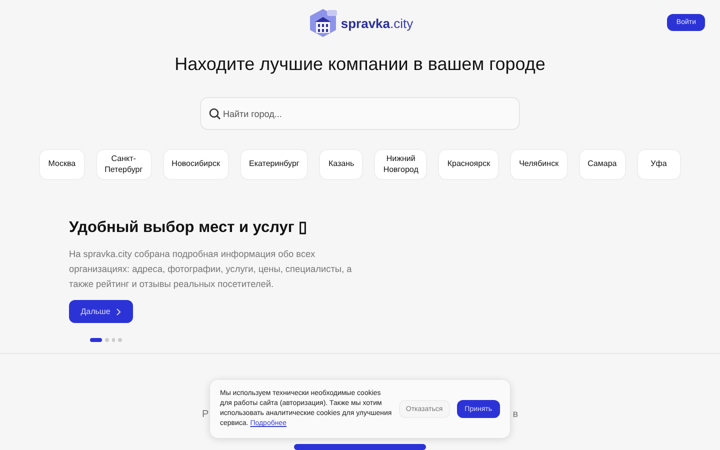 The width and height of the screenshot is (720, 450). Describe the element at coordinates (360, 64) in the screenshot. I see `headline: Находите лучшие компании в вашем городе` at that location.